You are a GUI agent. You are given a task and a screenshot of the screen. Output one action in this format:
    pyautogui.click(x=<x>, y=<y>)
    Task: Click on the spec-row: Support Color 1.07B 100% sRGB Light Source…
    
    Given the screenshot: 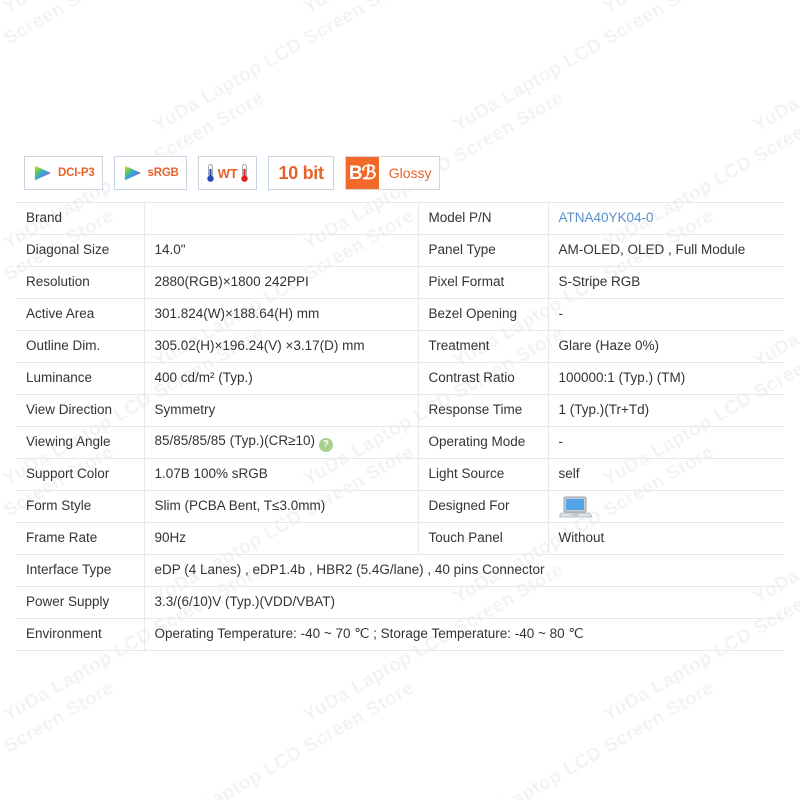 What is the action you would take?
    pyautogui.click(x=400, y=474)
    